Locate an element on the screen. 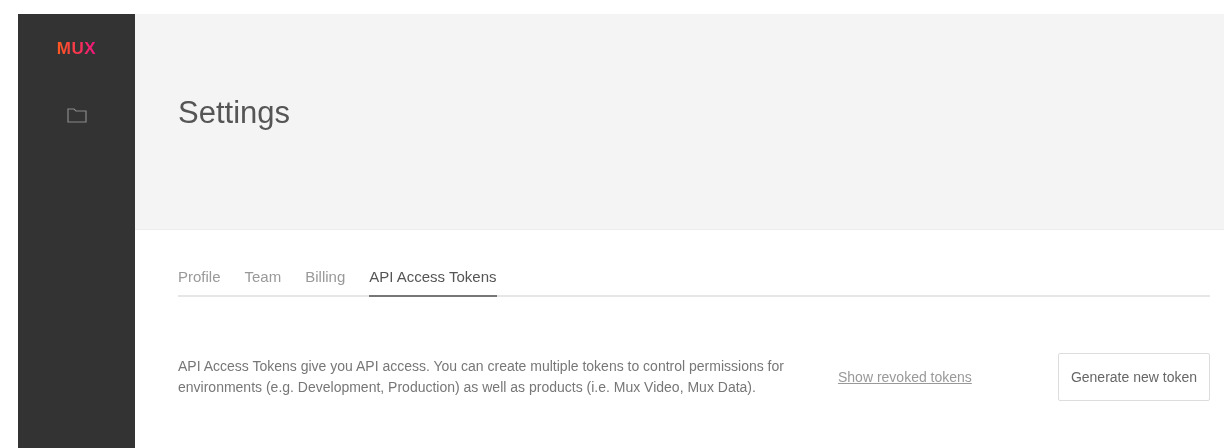 This screenshot has width=1224, height=448. folder-icon is located at coordinates (76, 115).